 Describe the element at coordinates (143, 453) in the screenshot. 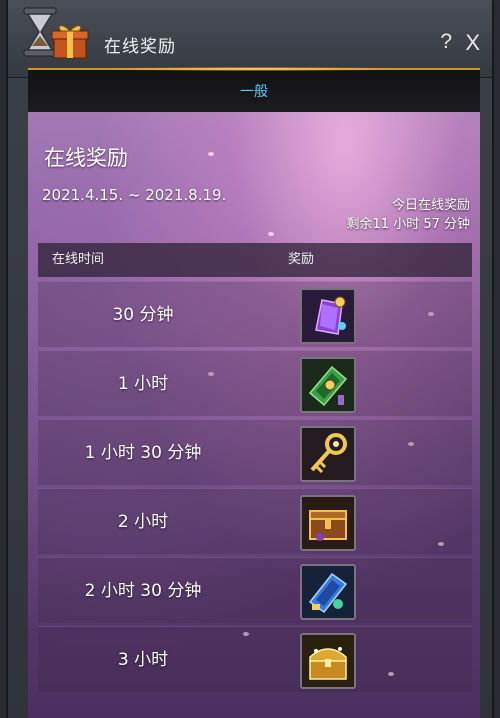

I see `row-time: 1 小时 30 分钟` at that location.